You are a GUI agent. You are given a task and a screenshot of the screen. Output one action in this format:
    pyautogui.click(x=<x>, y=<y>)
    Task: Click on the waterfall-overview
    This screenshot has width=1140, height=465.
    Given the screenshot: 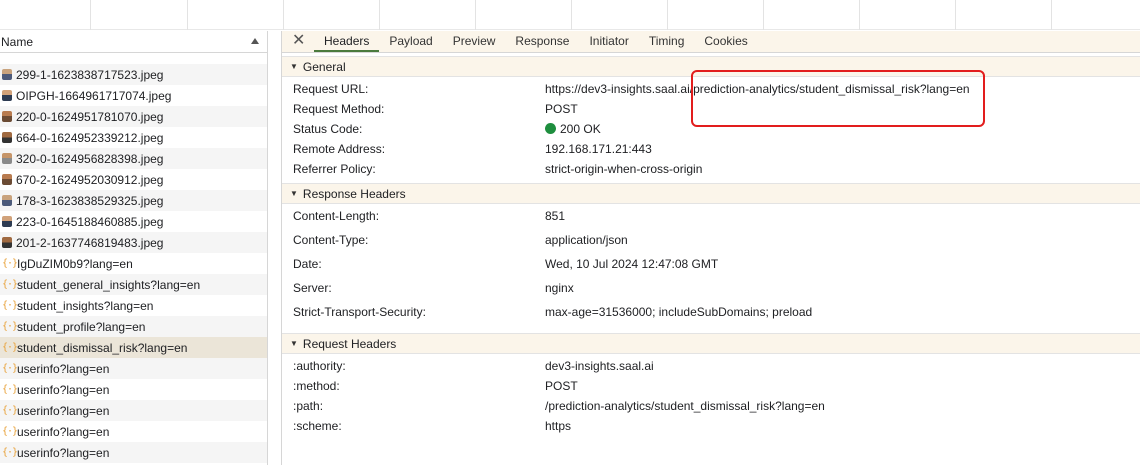 What is the action you would take?
    pyautogui.click(x=570, y=15)
    